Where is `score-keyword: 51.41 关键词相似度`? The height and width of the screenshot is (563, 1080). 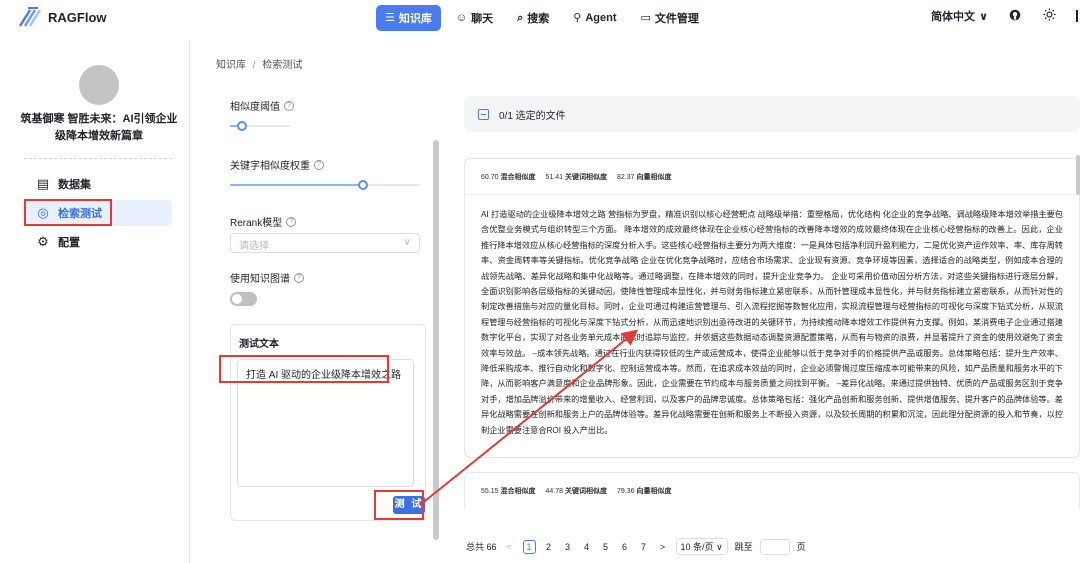
score-keyword: 51.41 关键词相似度 is located at coordinates (575, 177).